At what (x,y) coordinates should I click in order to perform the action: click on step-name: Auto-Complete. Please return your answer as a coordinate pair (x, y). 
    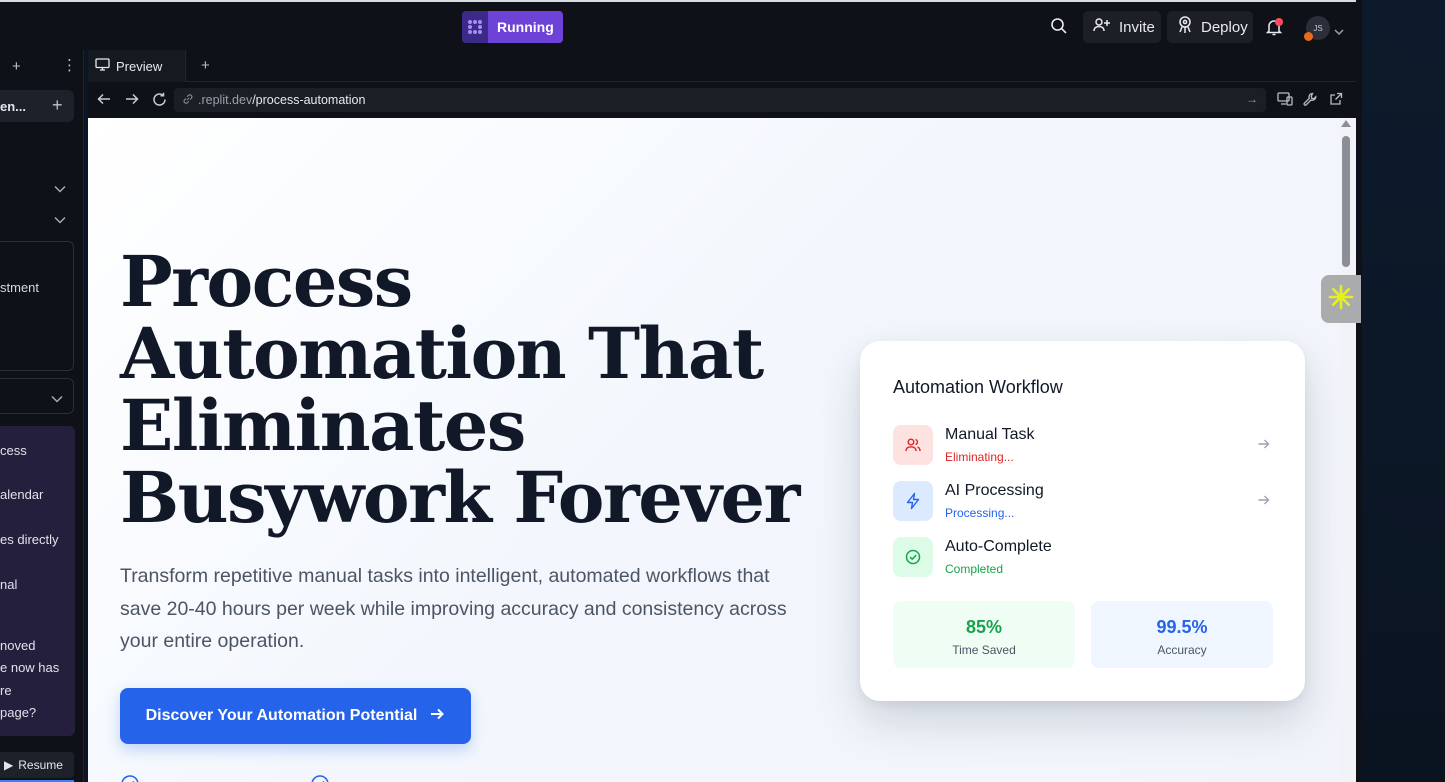
    Looking at the image, I should click on (998, 546).